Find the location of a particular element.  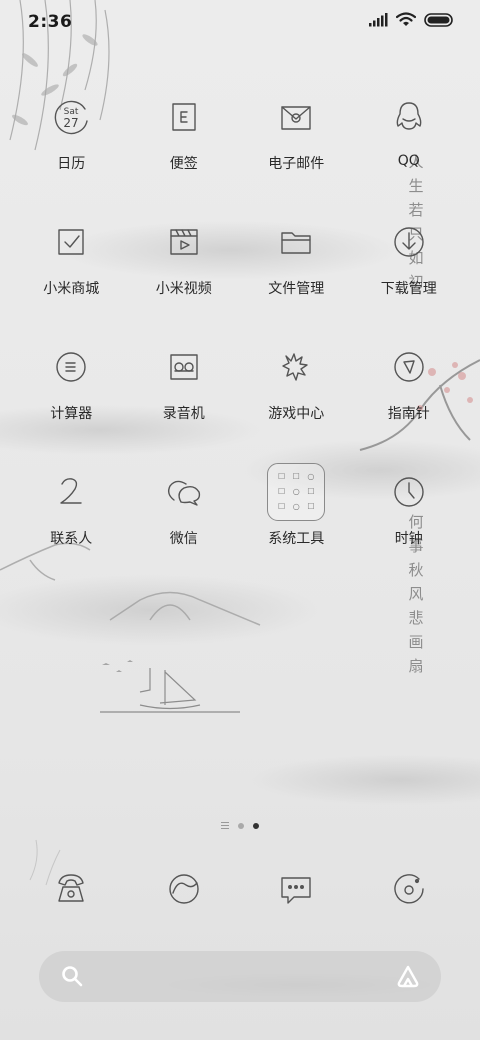

wechat-icon is located at coordinates (184, 492).